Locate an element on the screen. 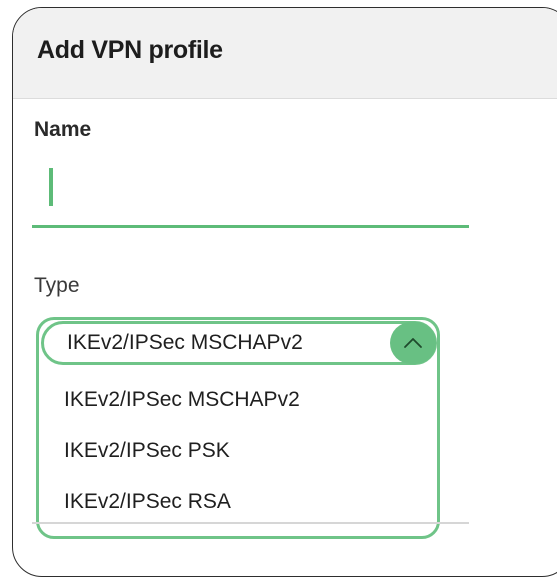  type-option-rsa: IKEv2/IPSec RSA is located at coordinates (147, 502).